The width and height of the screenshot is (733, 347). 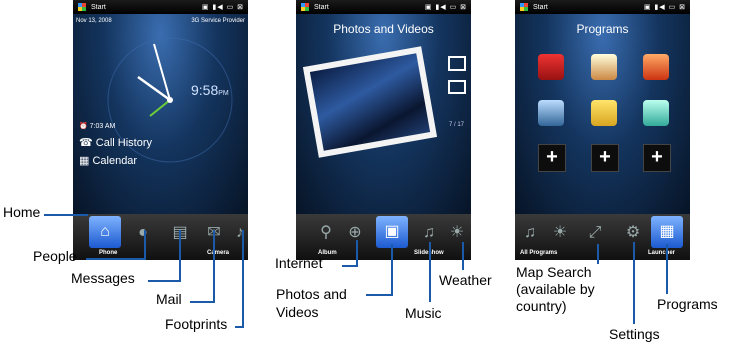 I want to click on globe-tab-icon: ⊕, so click(x=355, y=233).